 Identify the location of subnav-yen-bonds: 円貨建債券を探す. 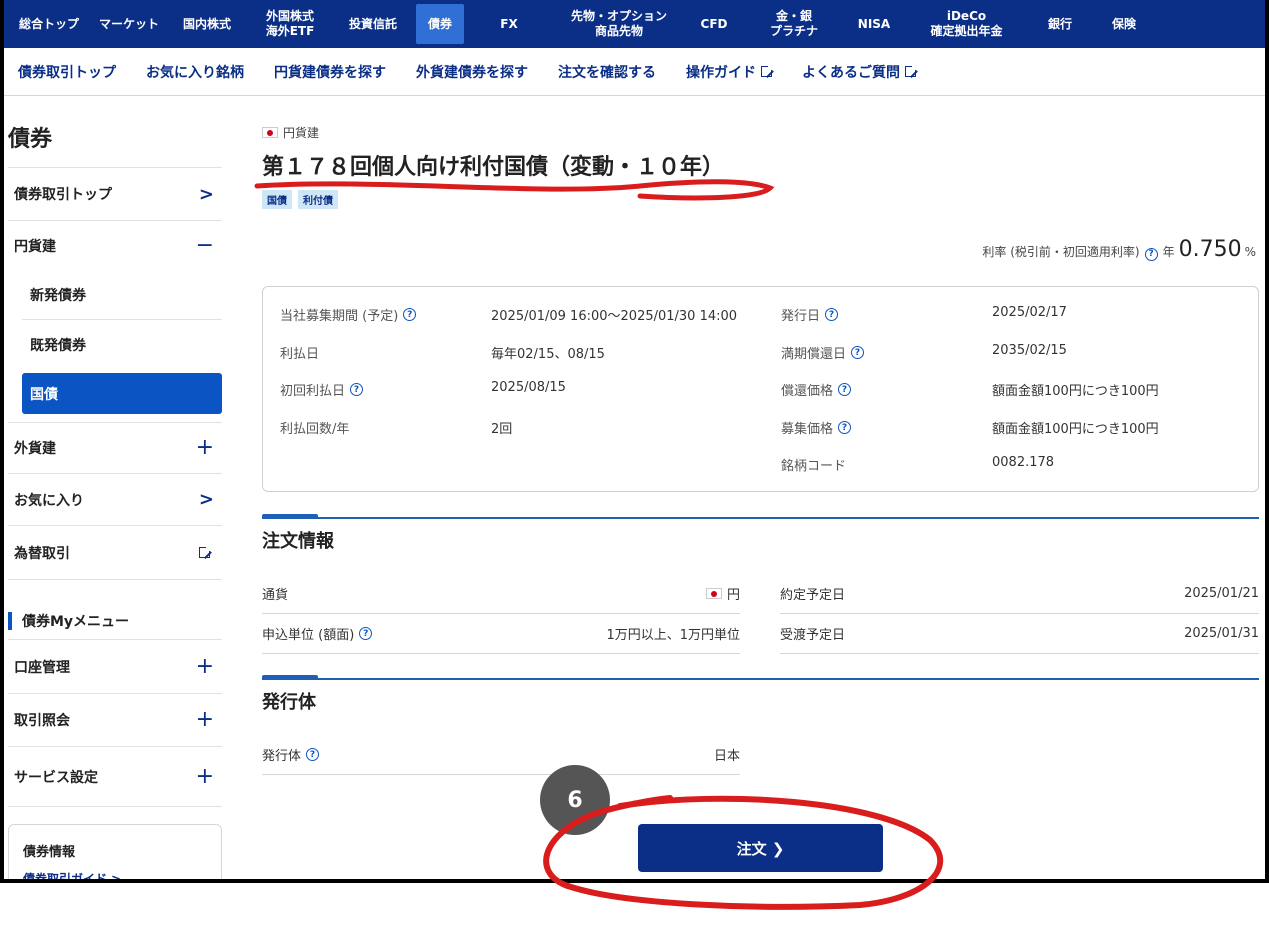
(330, 72).